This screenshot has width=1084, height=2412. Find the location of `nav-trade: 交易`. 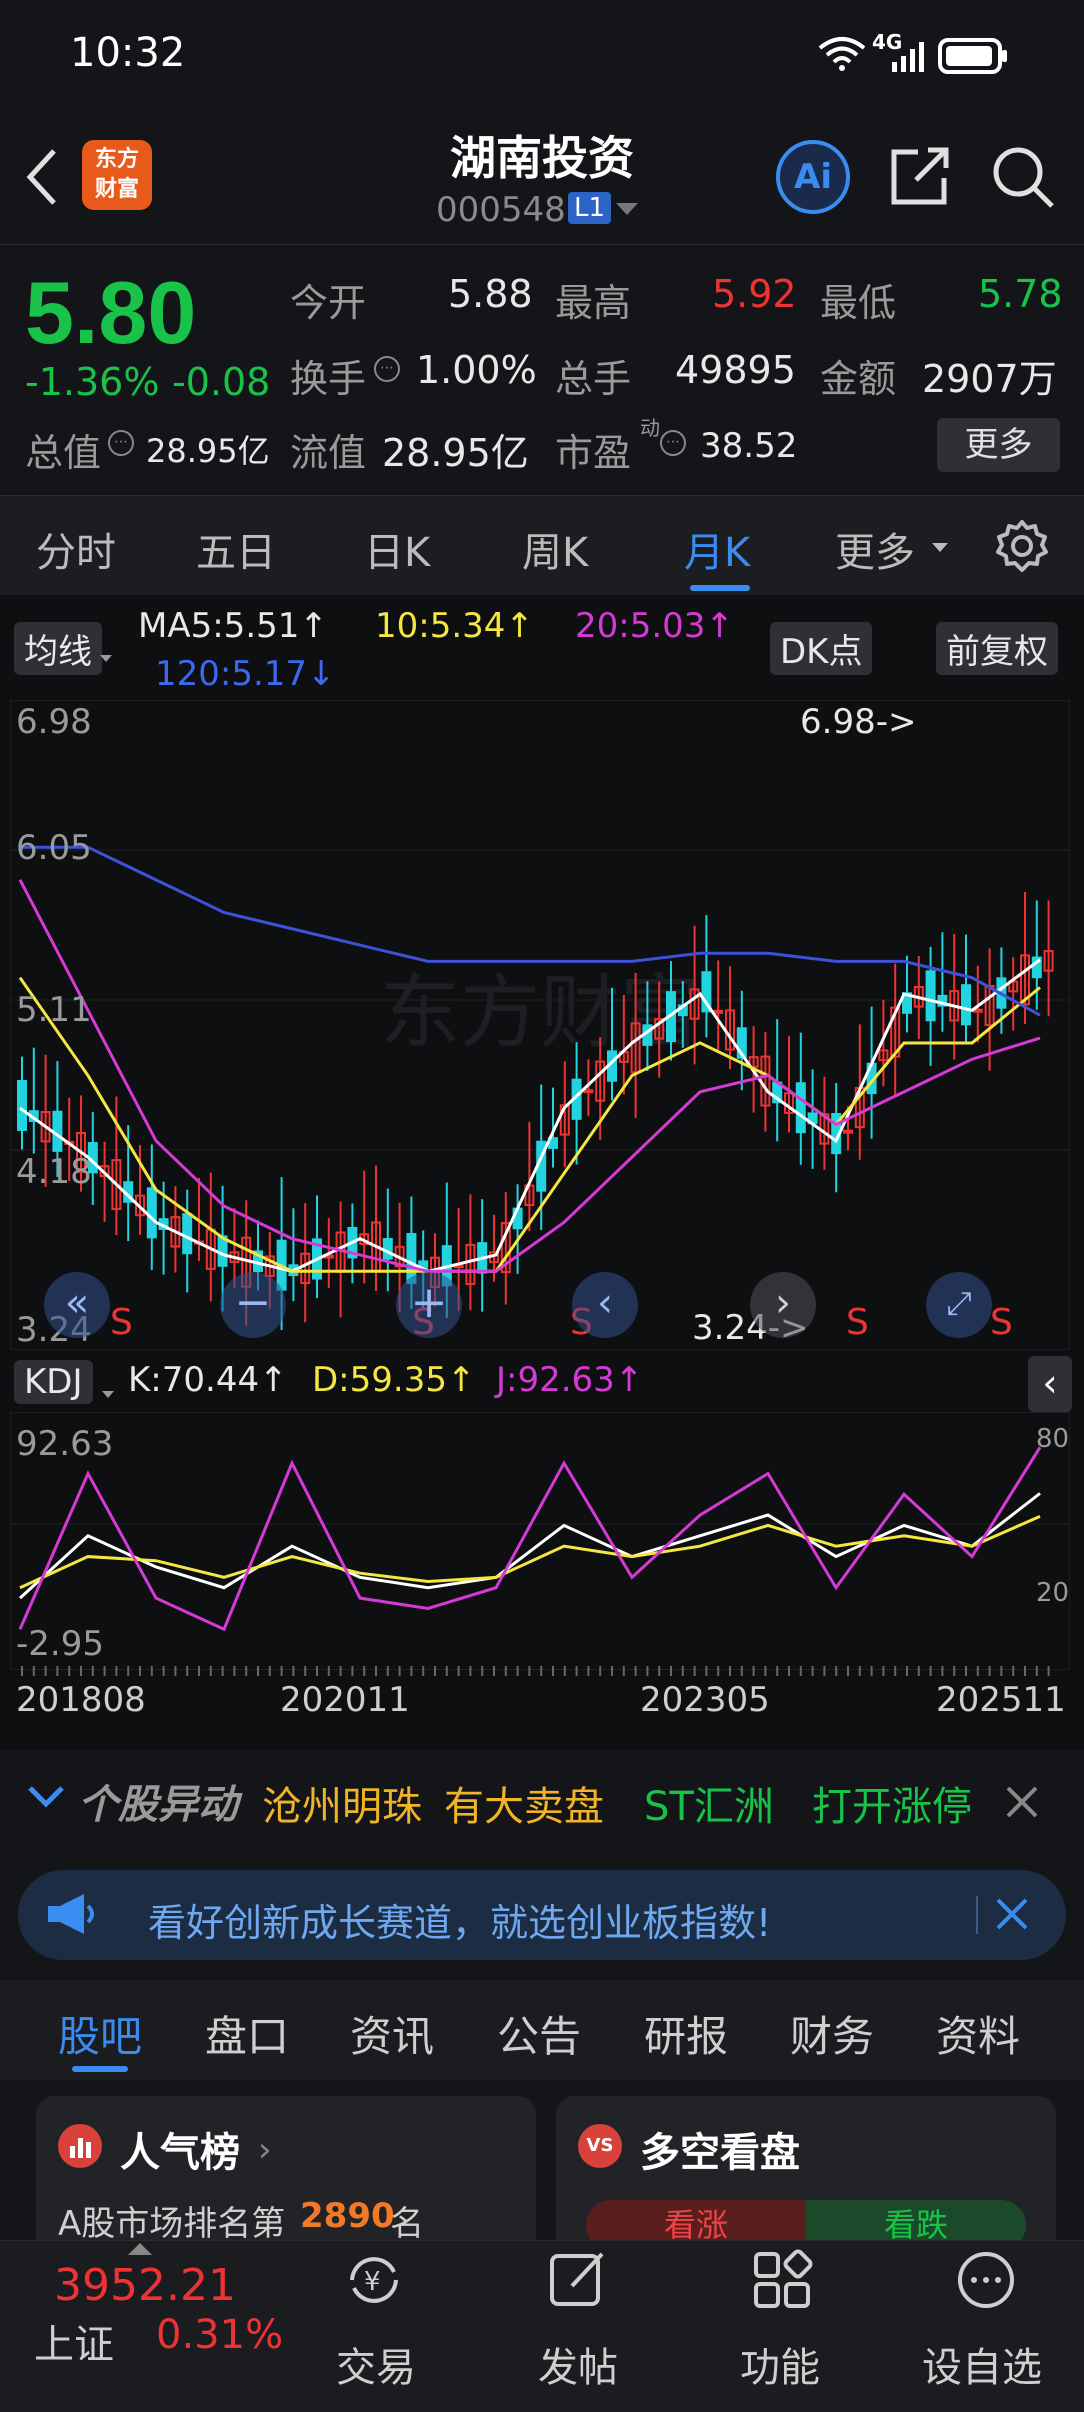

nav-trade: 交易 is located at coordinates (376, 2364).